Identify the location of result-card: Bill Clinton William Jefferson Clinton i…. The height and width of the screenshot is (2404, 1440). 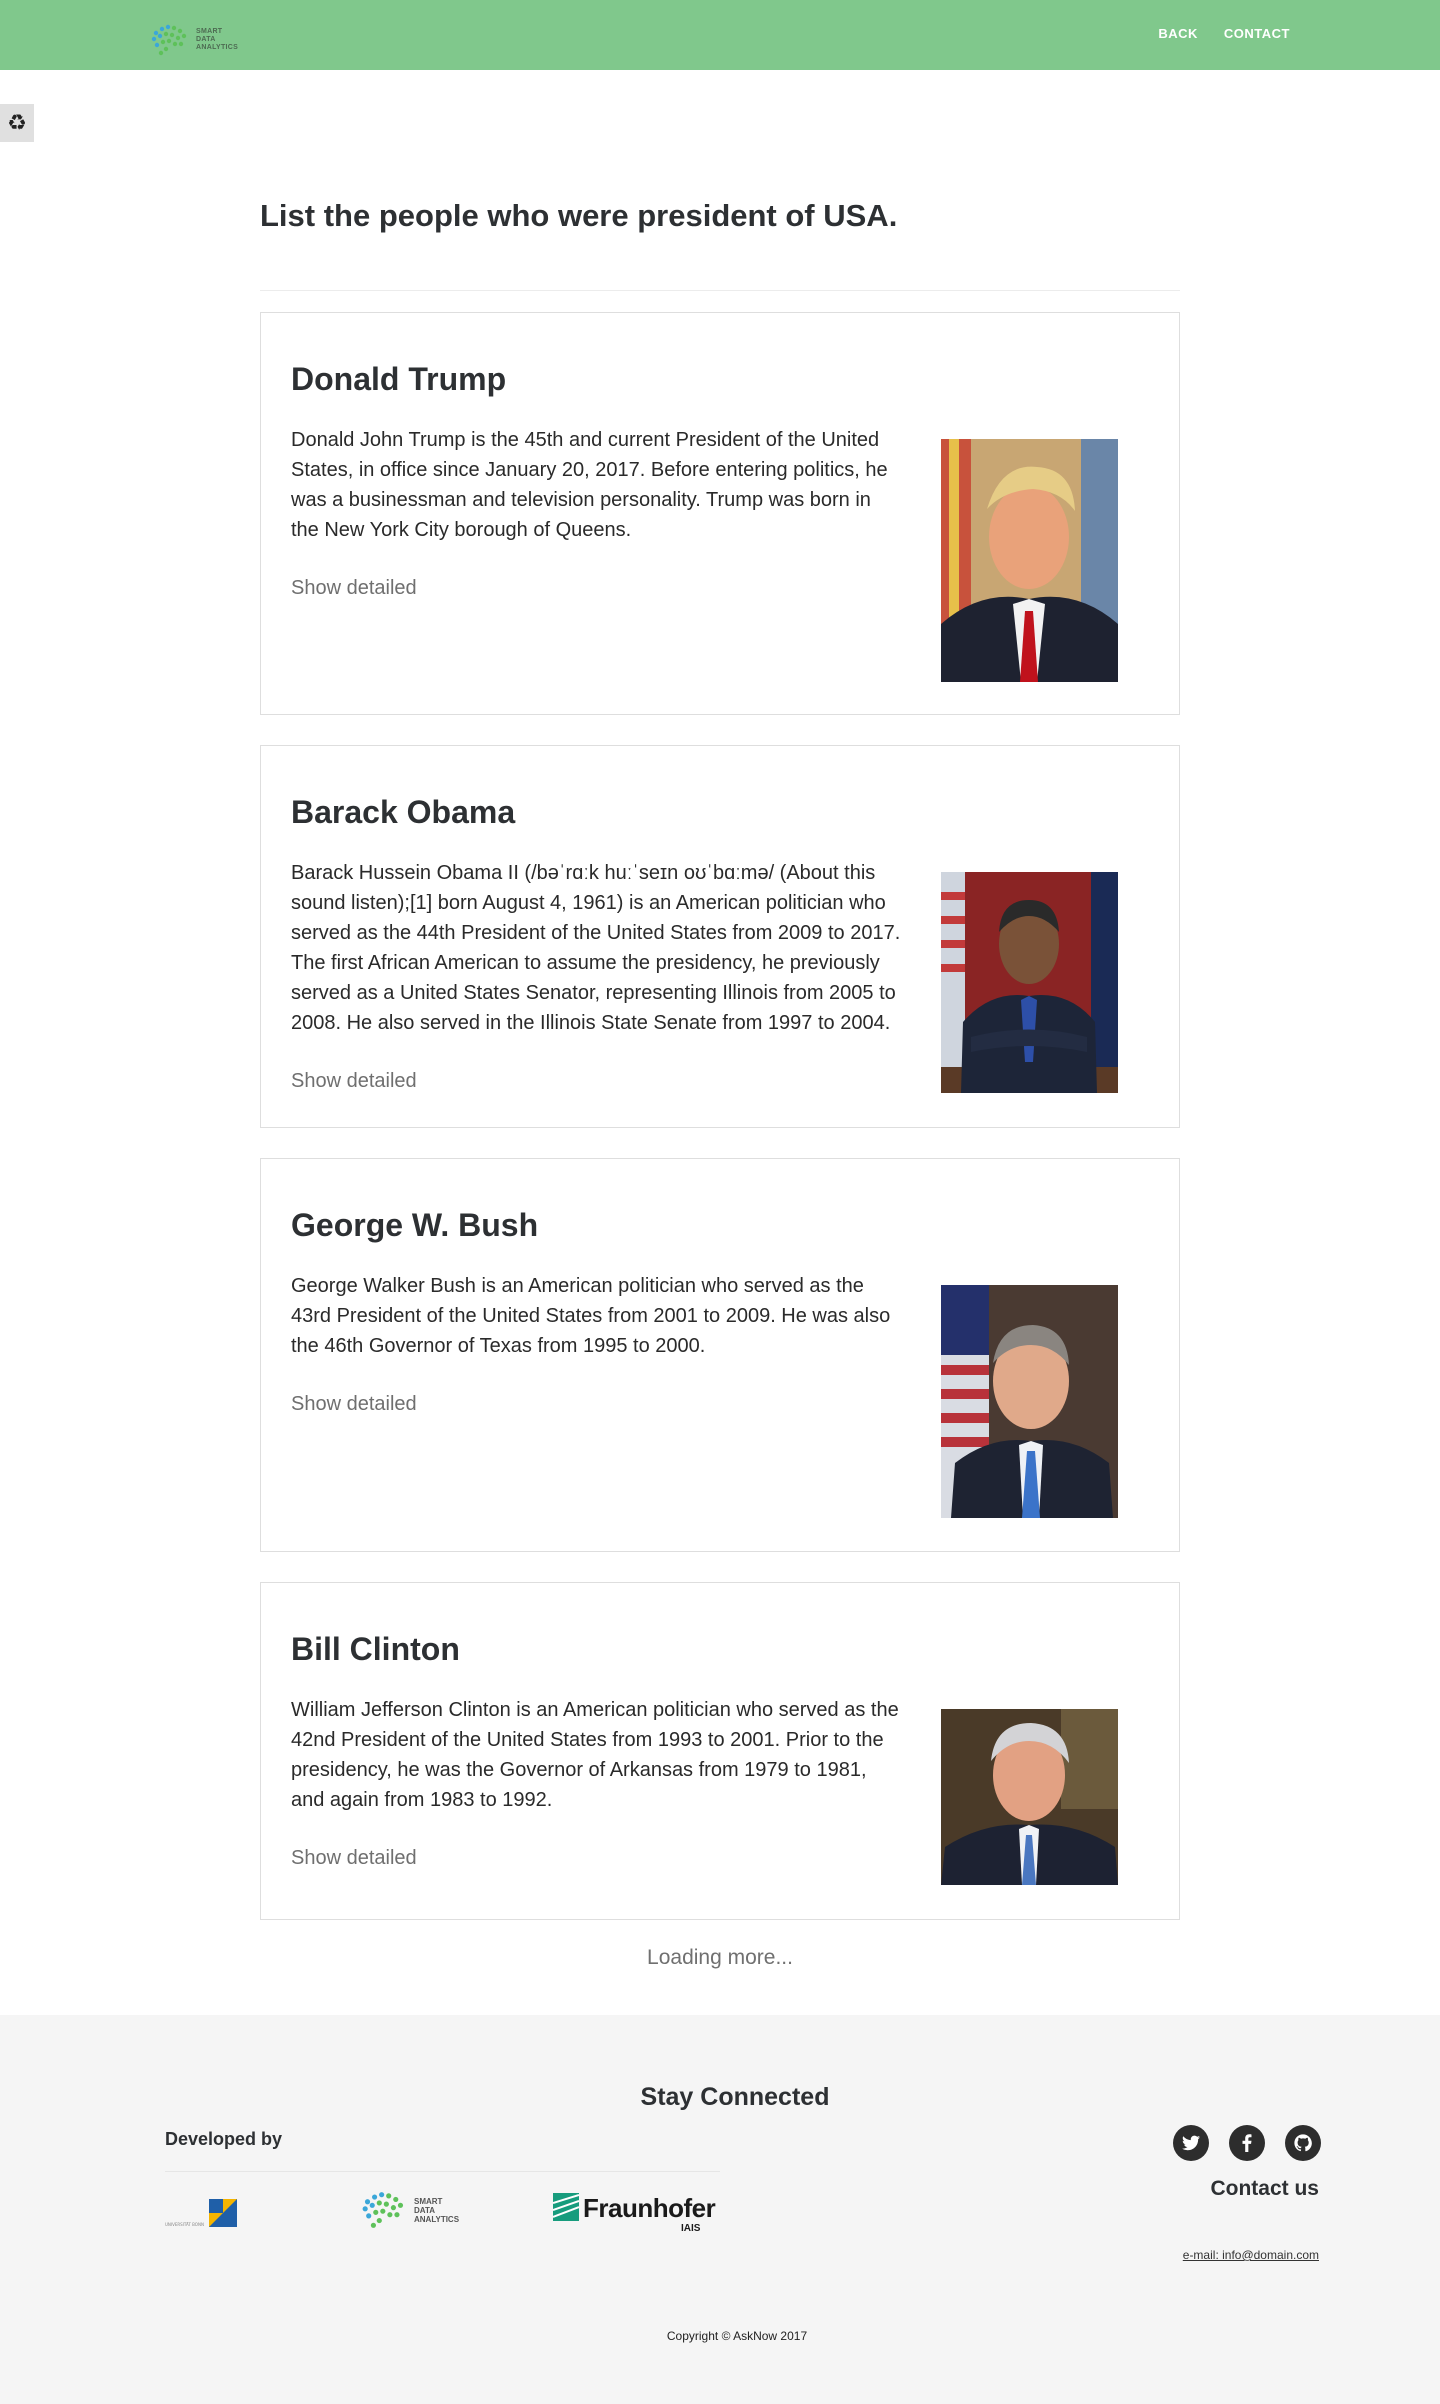
(720, 1751).